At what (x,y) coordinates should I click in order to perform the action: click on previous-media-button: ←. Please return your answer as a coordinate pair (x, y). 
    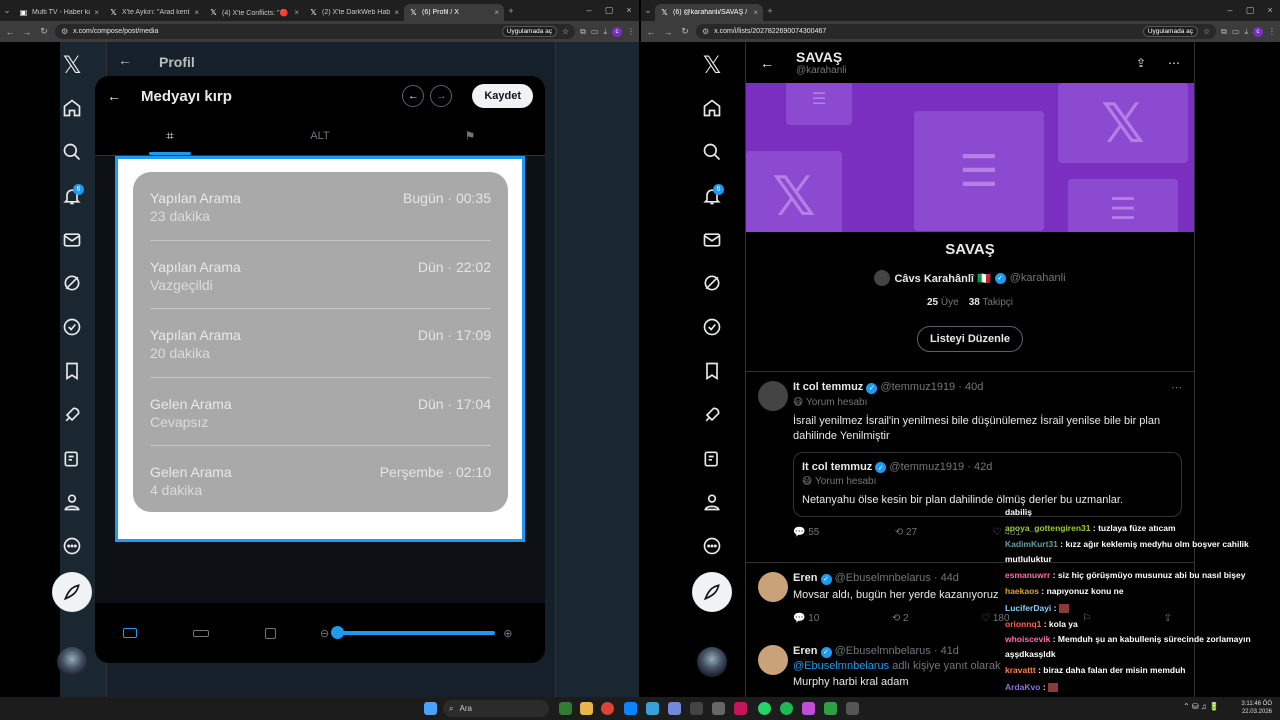
    Looking at the image, I should click on (413, 96).